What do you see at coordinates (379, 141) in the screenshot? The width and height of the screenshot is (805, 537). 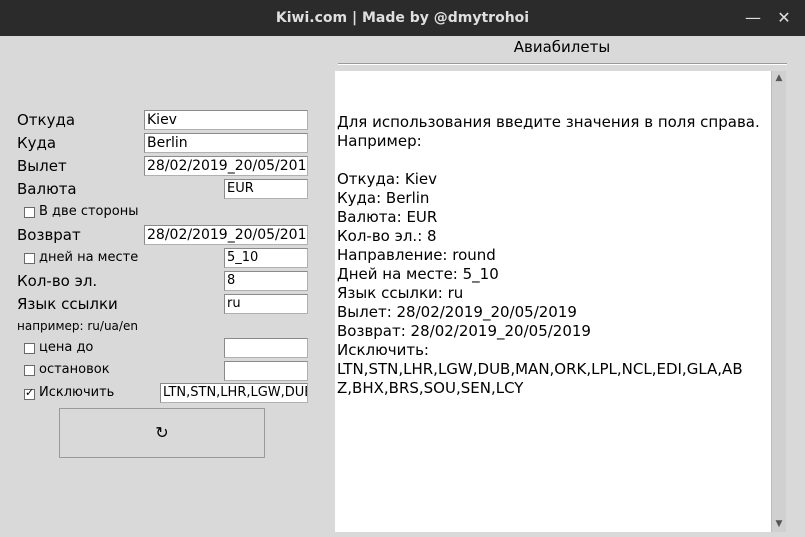 I see `text-line: Например:` at bounding box center [379, 141].